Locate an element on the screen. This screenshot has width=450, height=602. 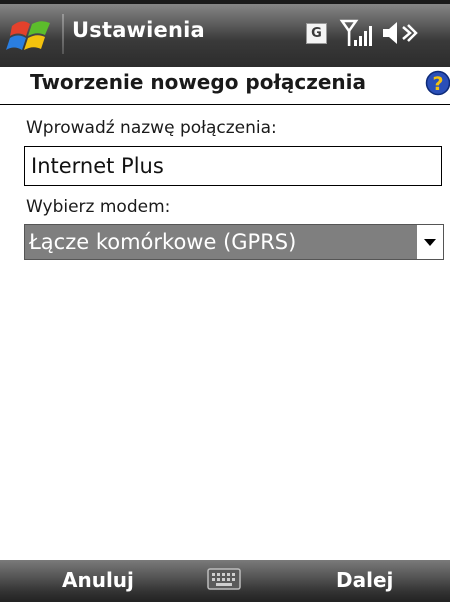
keyboard-icon is located at coordinates (224, 579).